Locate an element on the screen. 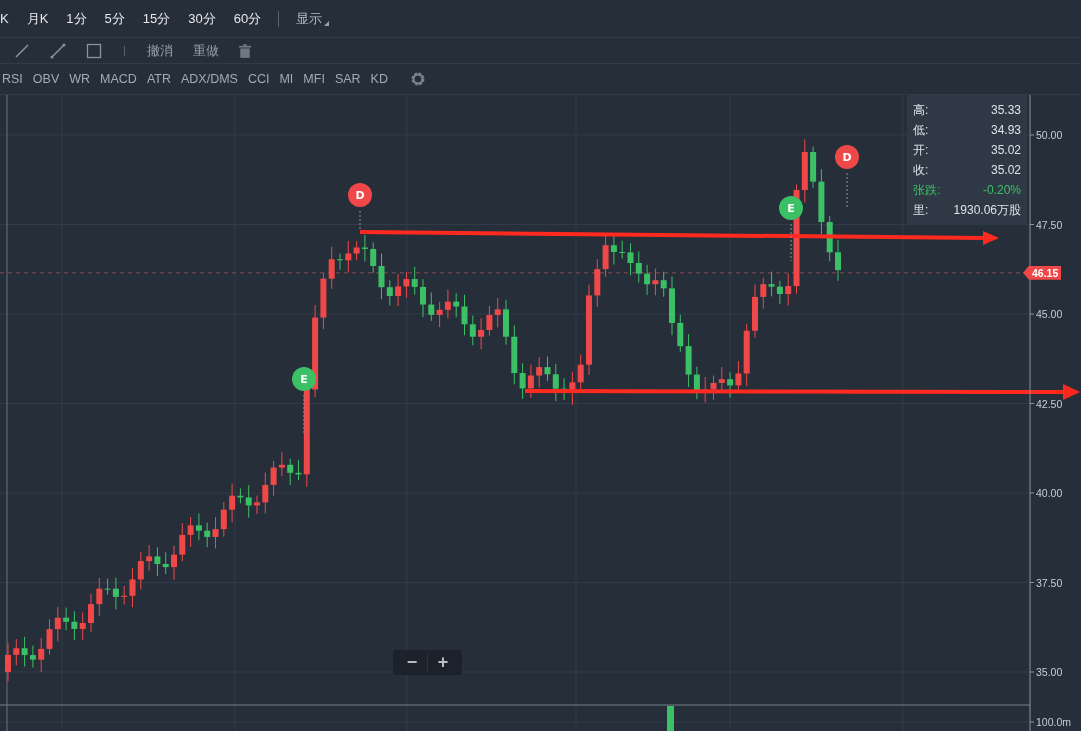 The image size is (1081, 731). indicator-tab: MACD is located at coordinates (118, 79).